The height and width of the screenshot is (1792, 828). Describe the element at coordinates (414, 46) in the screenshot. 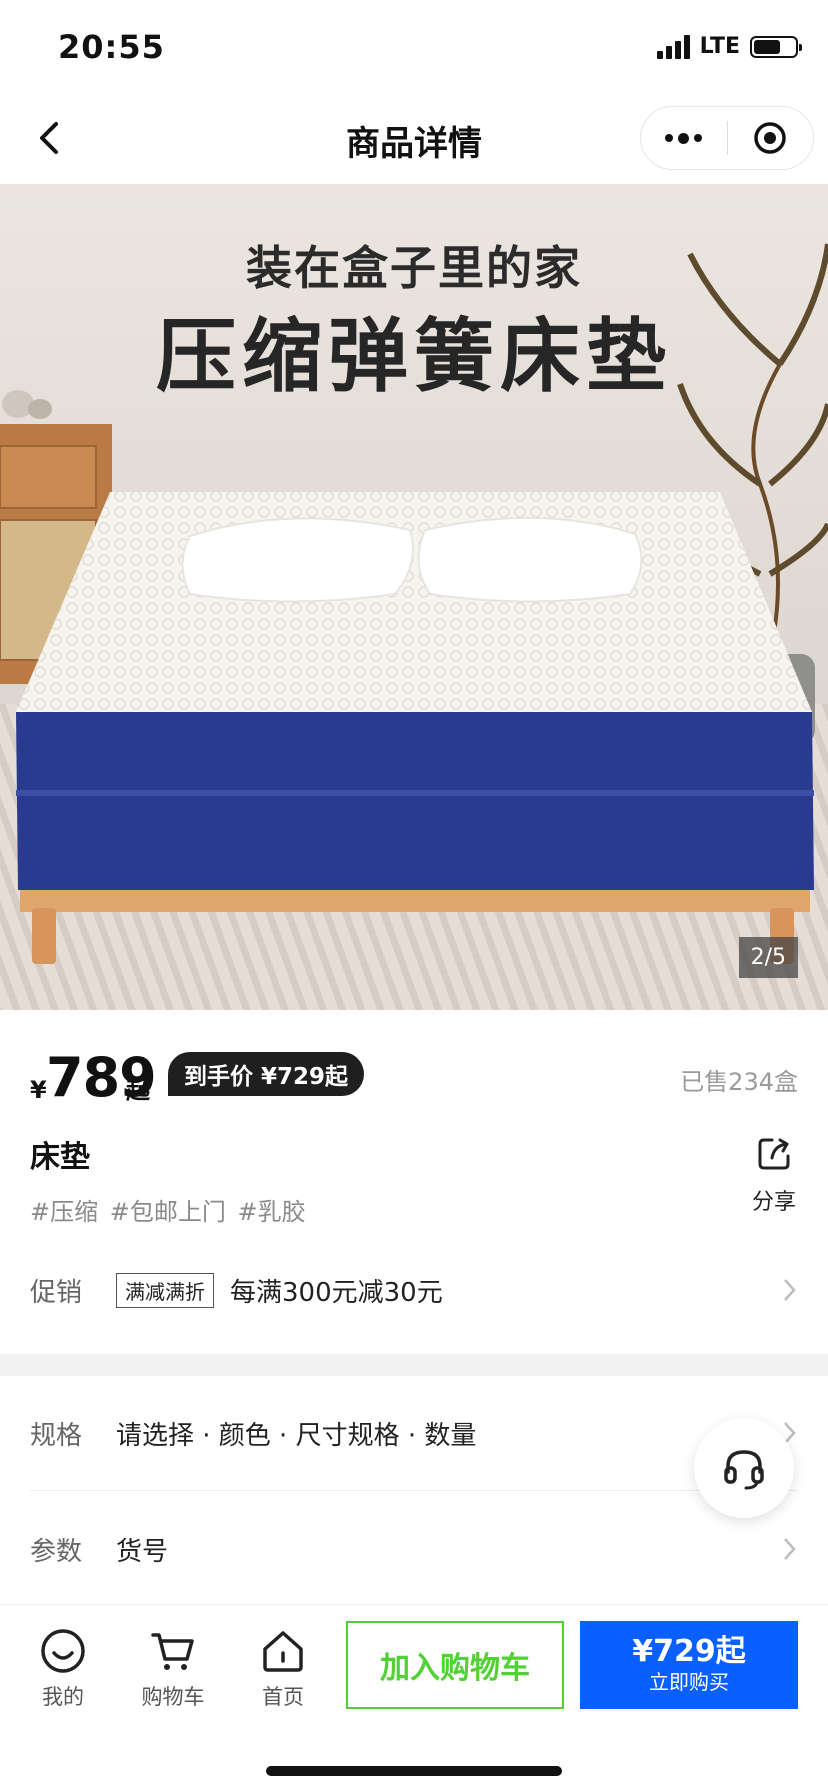

I see `status-bar: 20:55 LTE` at that location.